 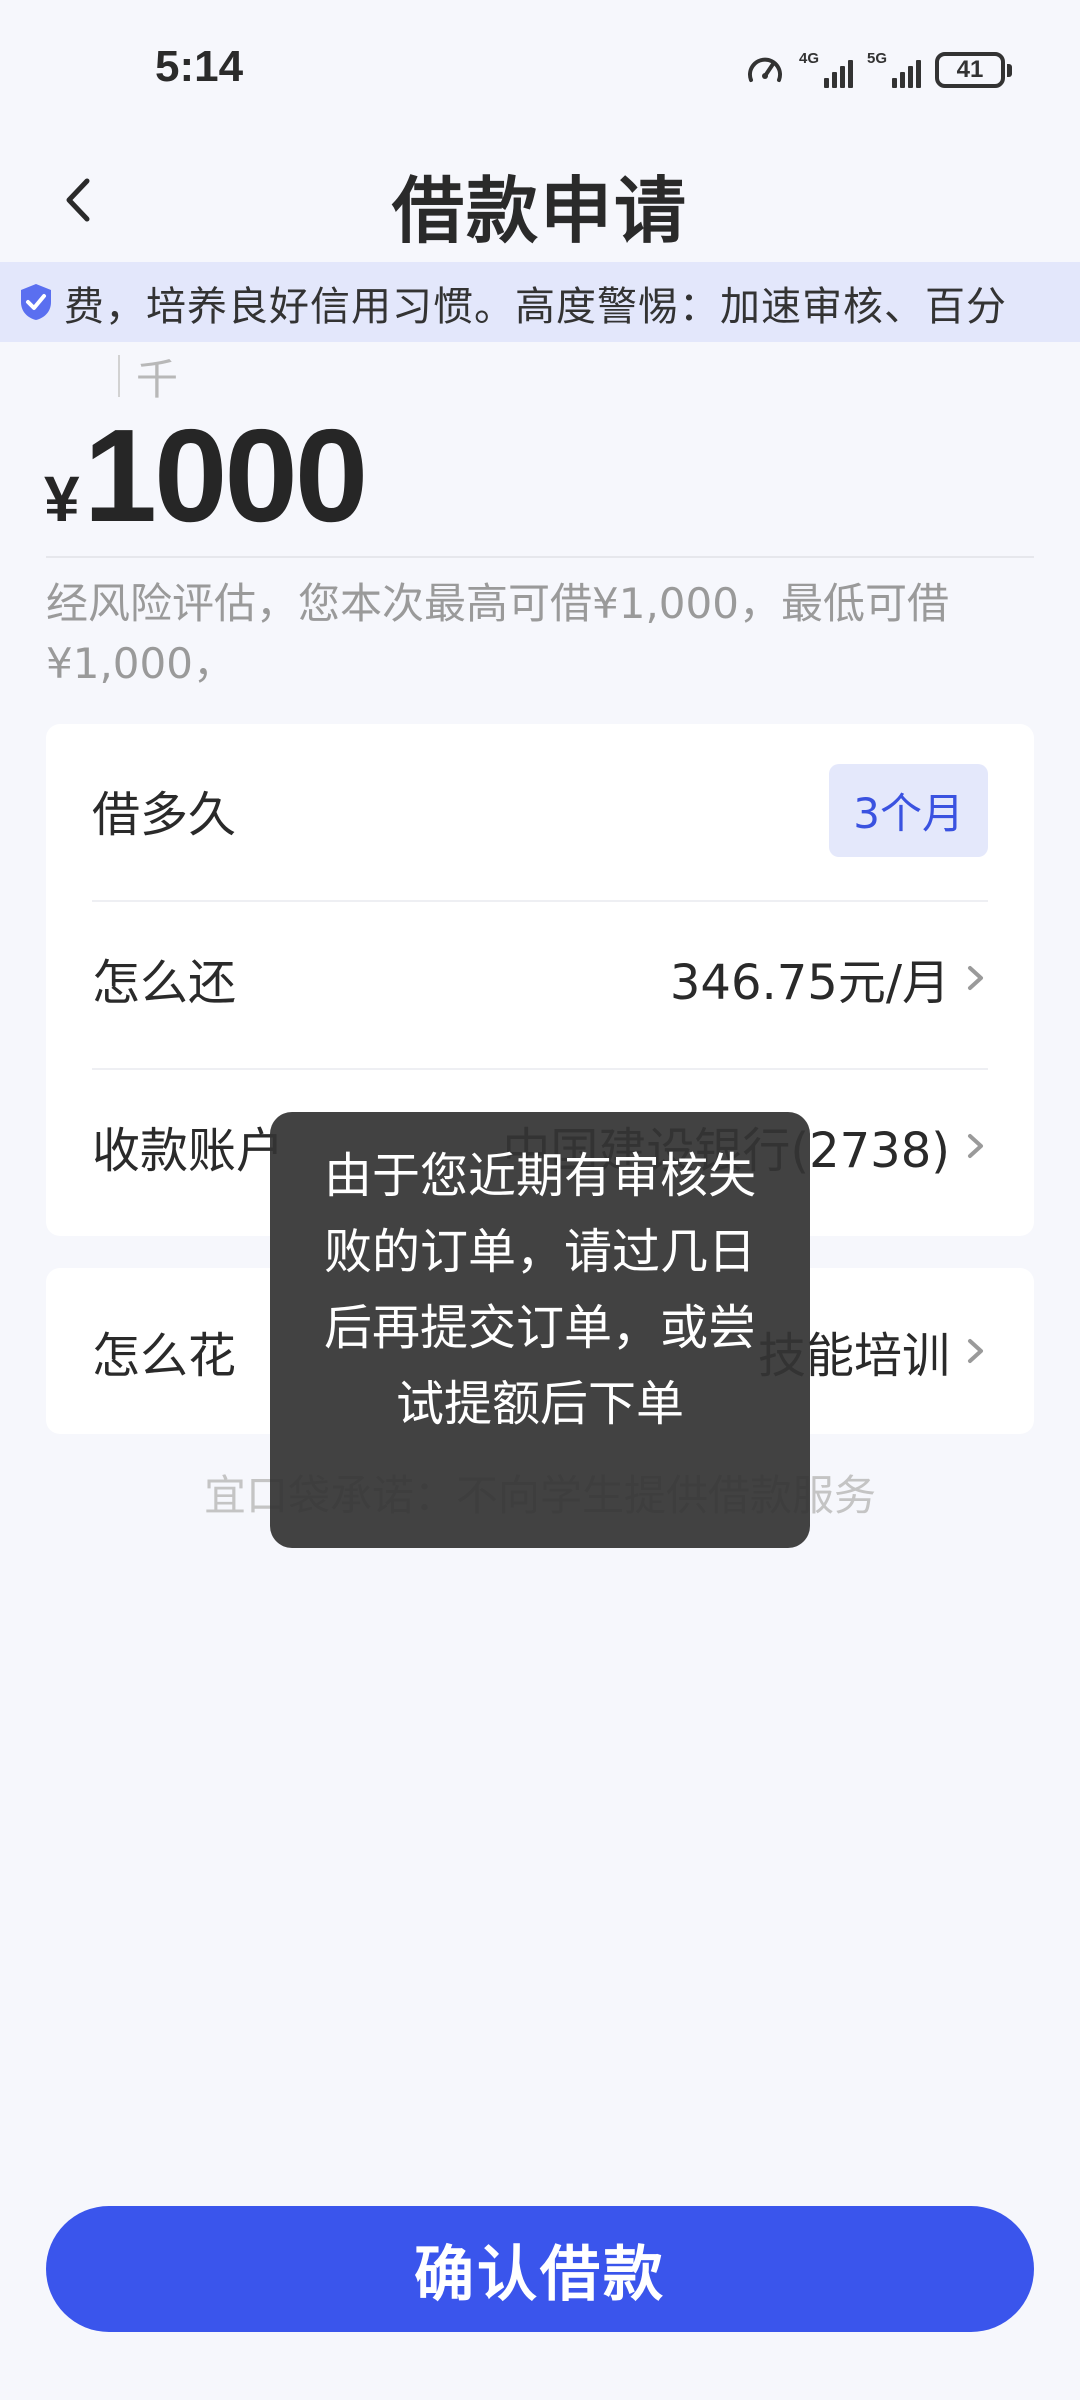 What do you see at coordinates (497, 633) in the screenshot?
I see `risk-assessment-text: 经风险评估，您本次最高可借¥1,000，最低可借¥1,000，` at bounding box center [497, 633].